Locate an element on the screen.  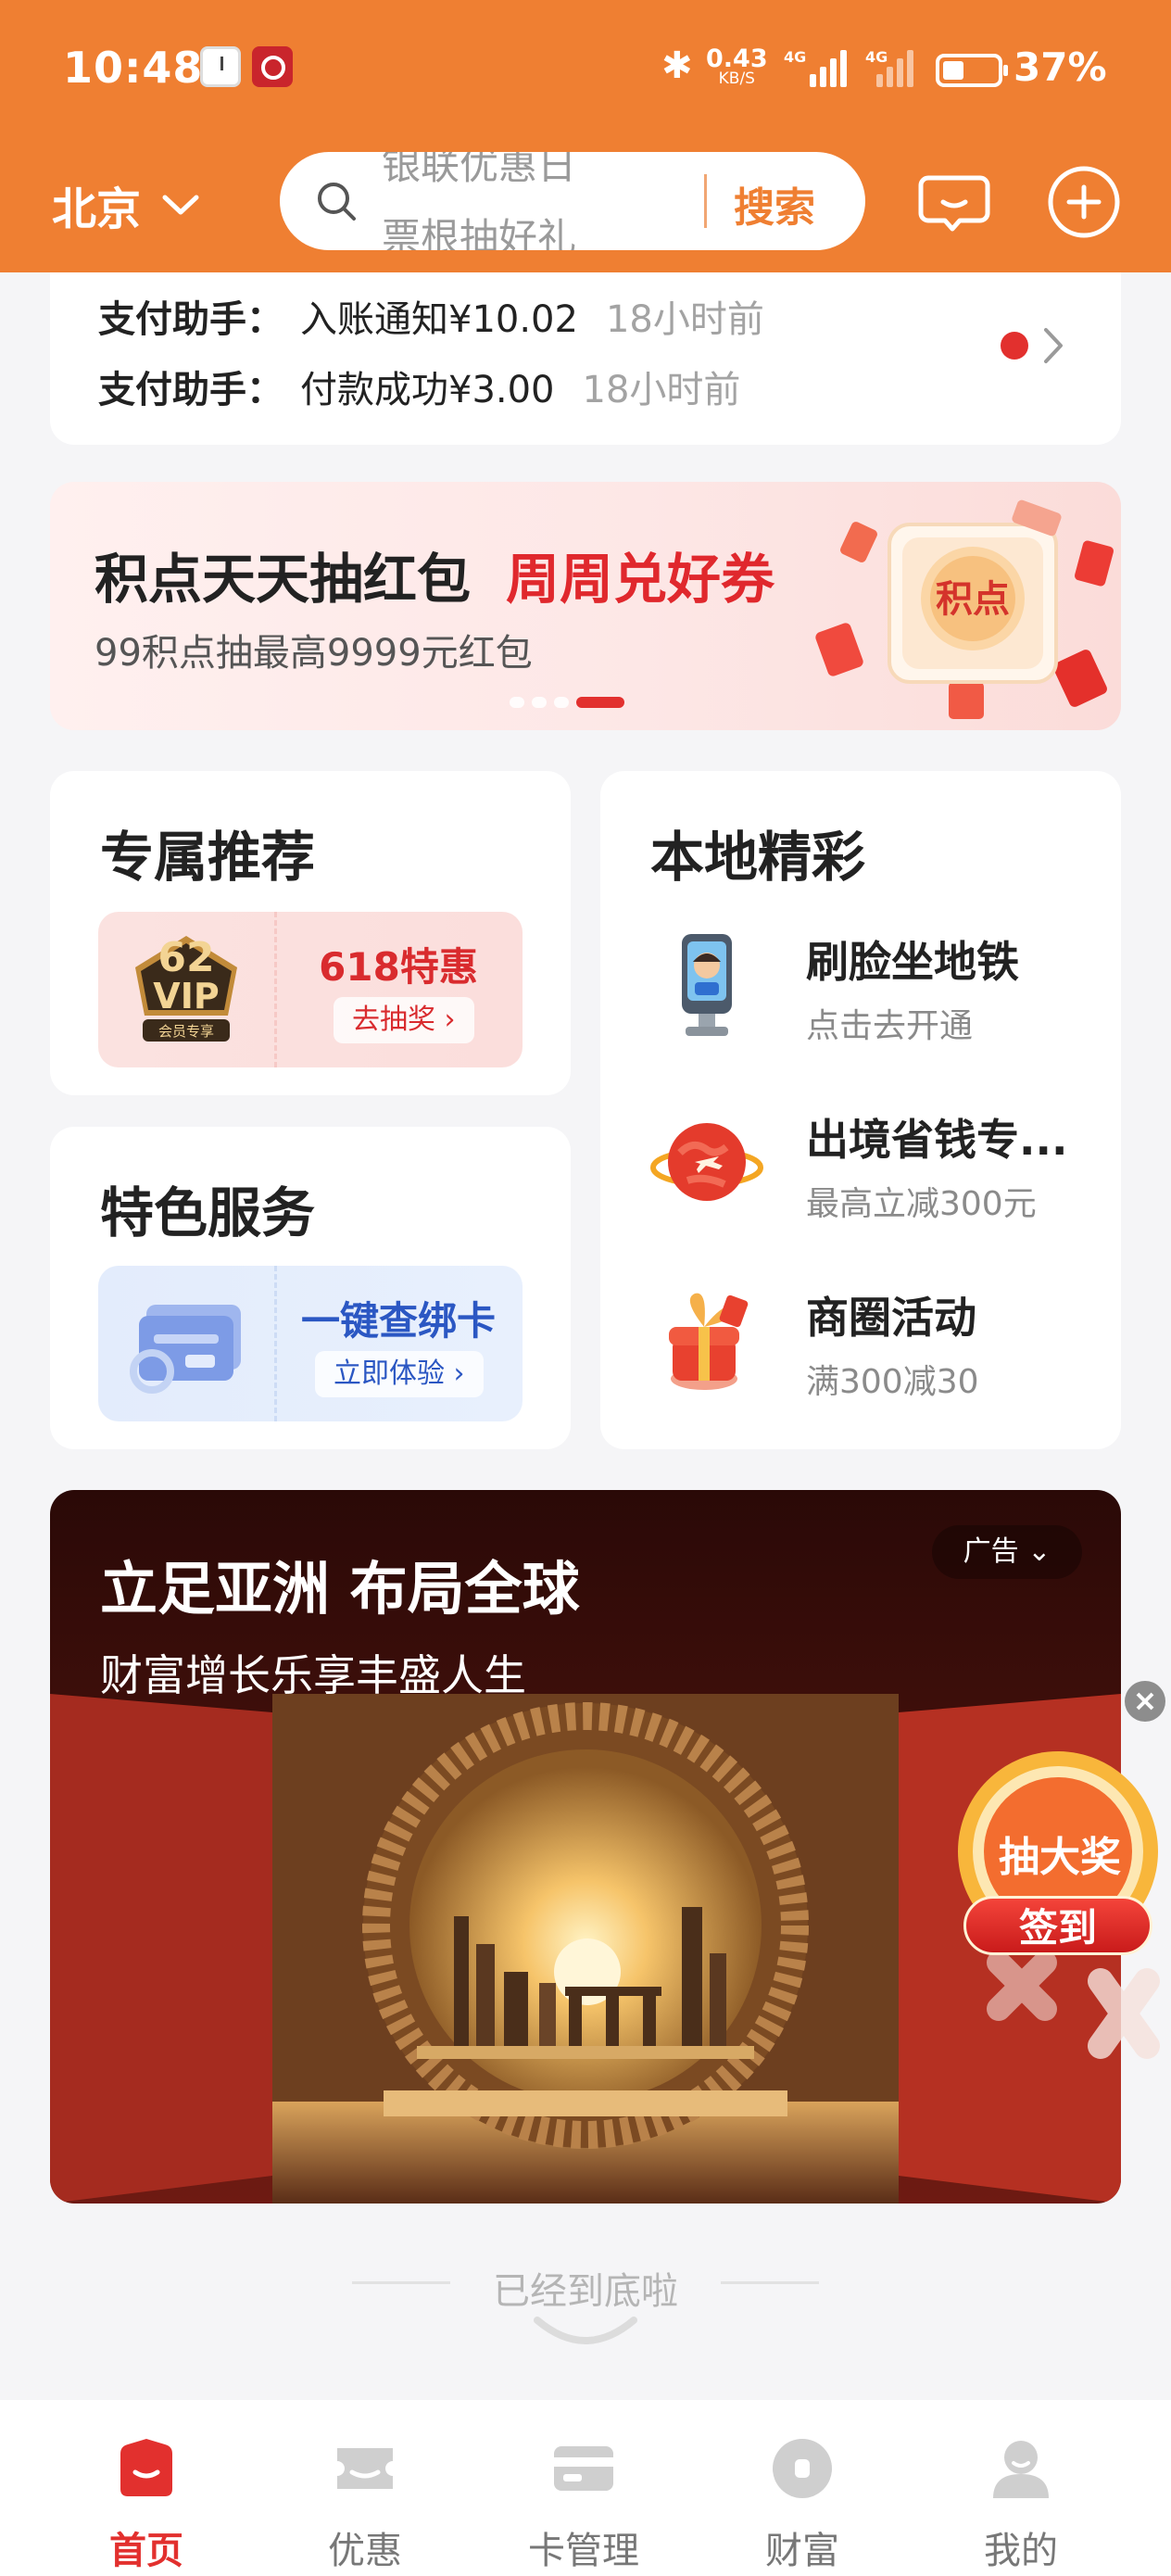
globe-airplane-icon is located at coordinates (707, 1162).